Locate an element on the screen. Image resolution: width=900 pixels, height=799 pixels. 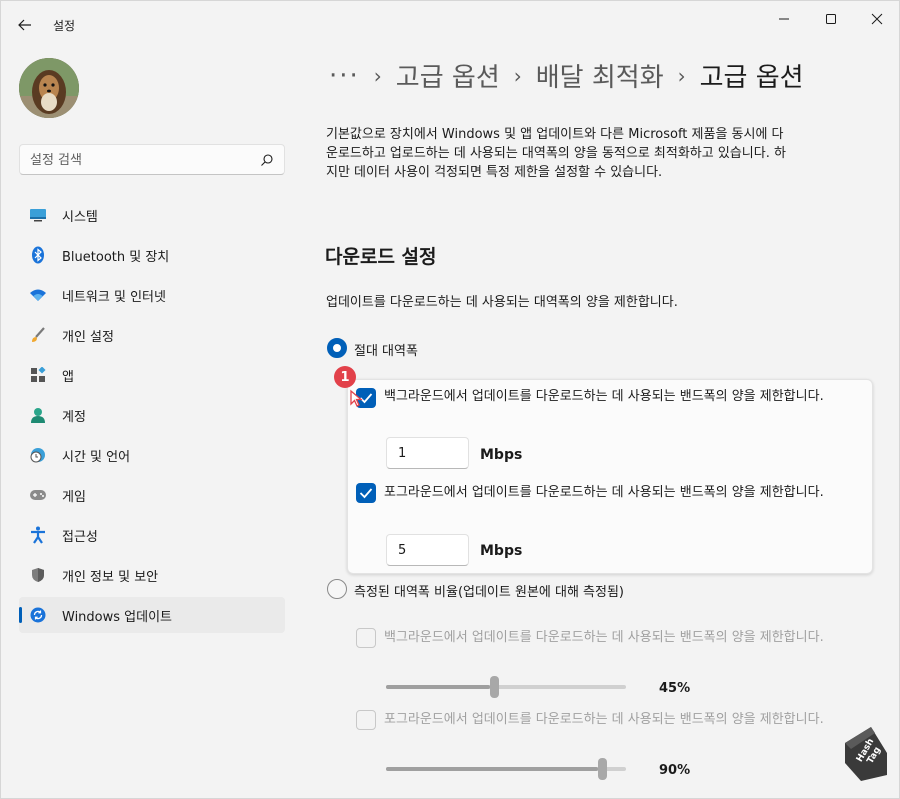
maximize-button is located at coordinates (831, 19).